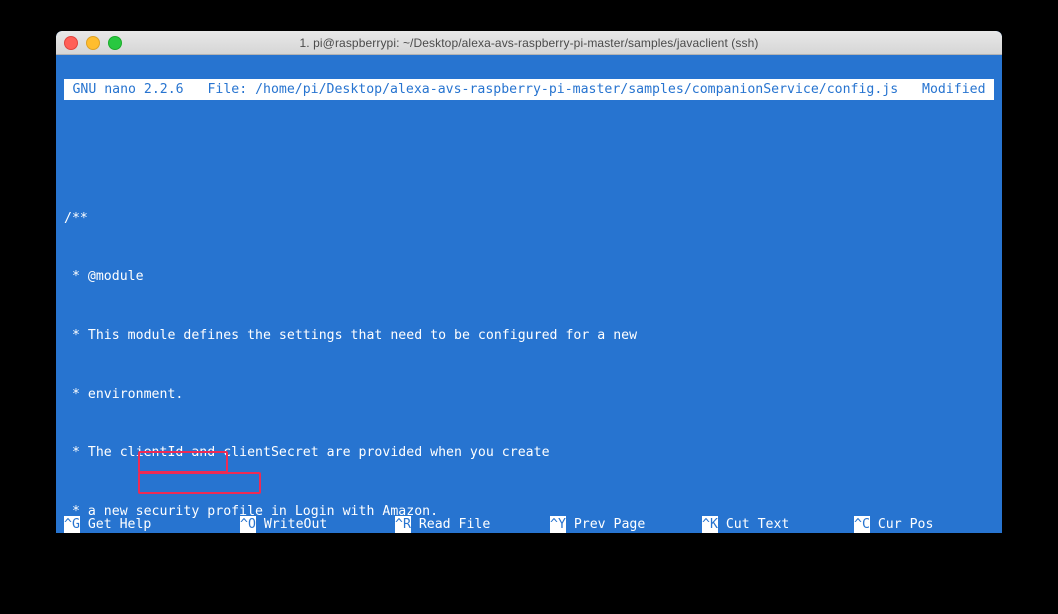  I want to click on shortcut-cur-pos: ^C Cur Pos, so click(893, 524).